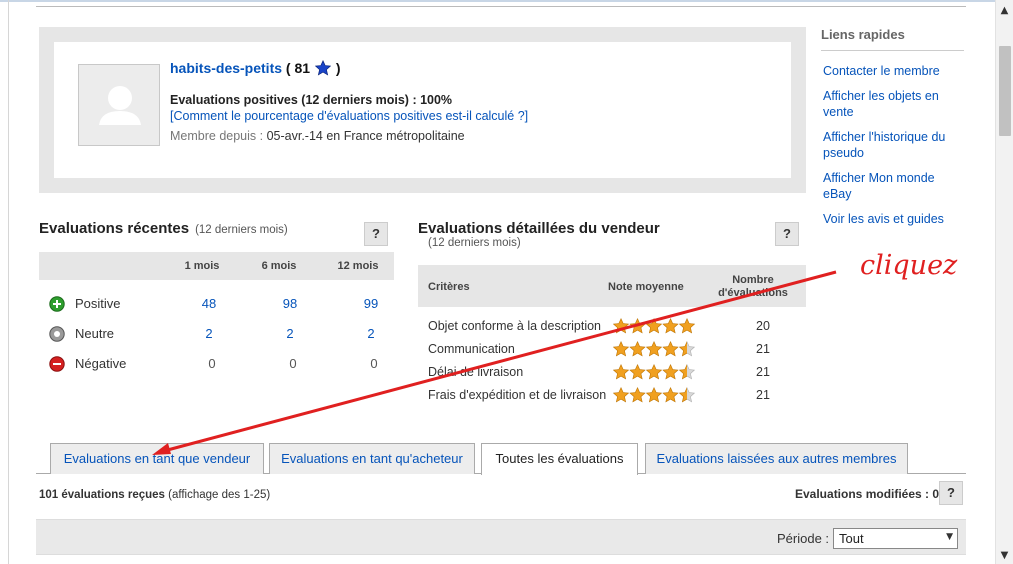 This screenshot has height=564, width=1013. I want to click on rating-count: 20, so click(763, 326).